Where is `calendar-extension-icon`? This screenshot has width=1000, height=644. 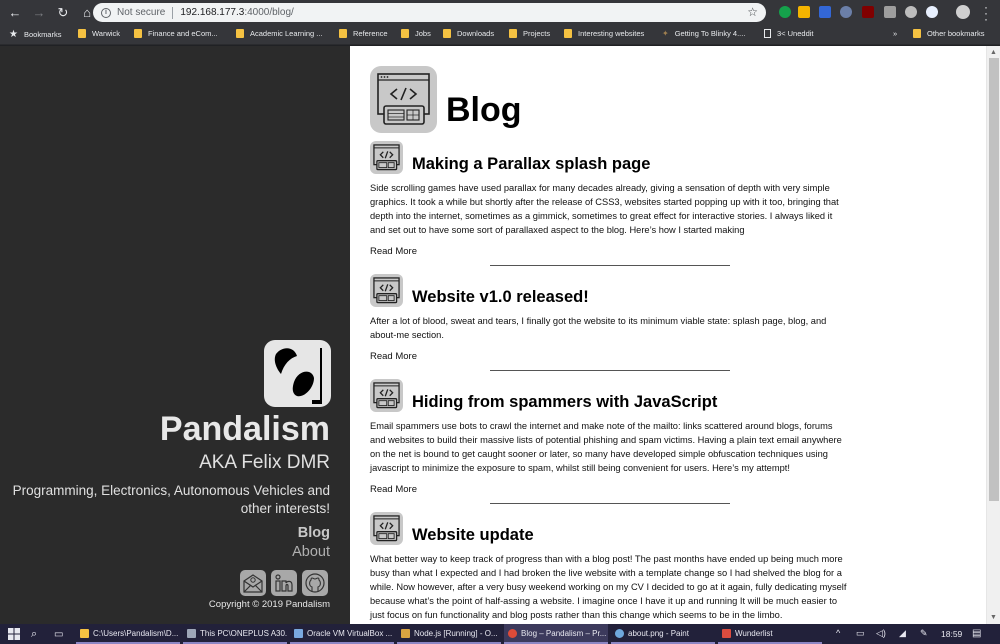
calendar-extension-icon is located at coordinates (825, 12).